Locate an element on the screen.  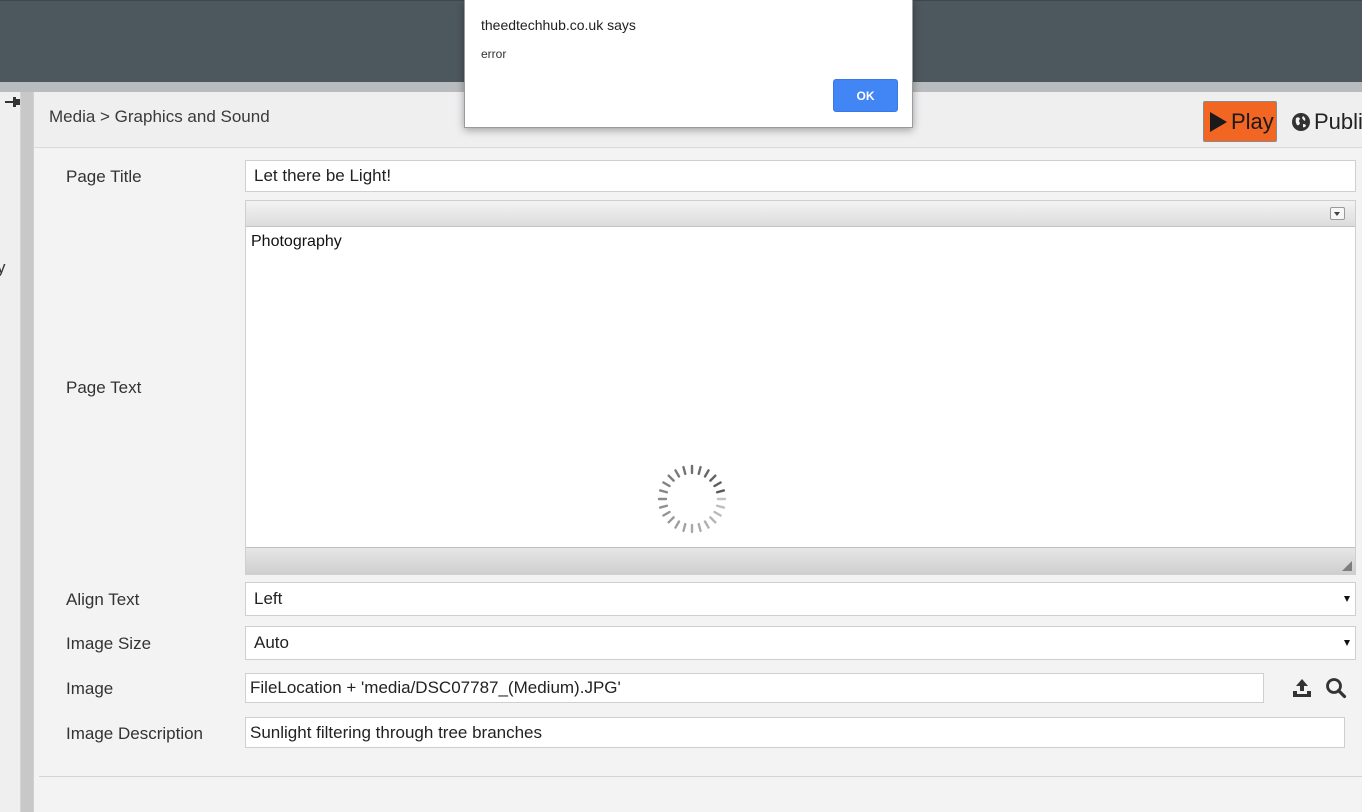
dialog-message: error is located at coordinates (494, 54).